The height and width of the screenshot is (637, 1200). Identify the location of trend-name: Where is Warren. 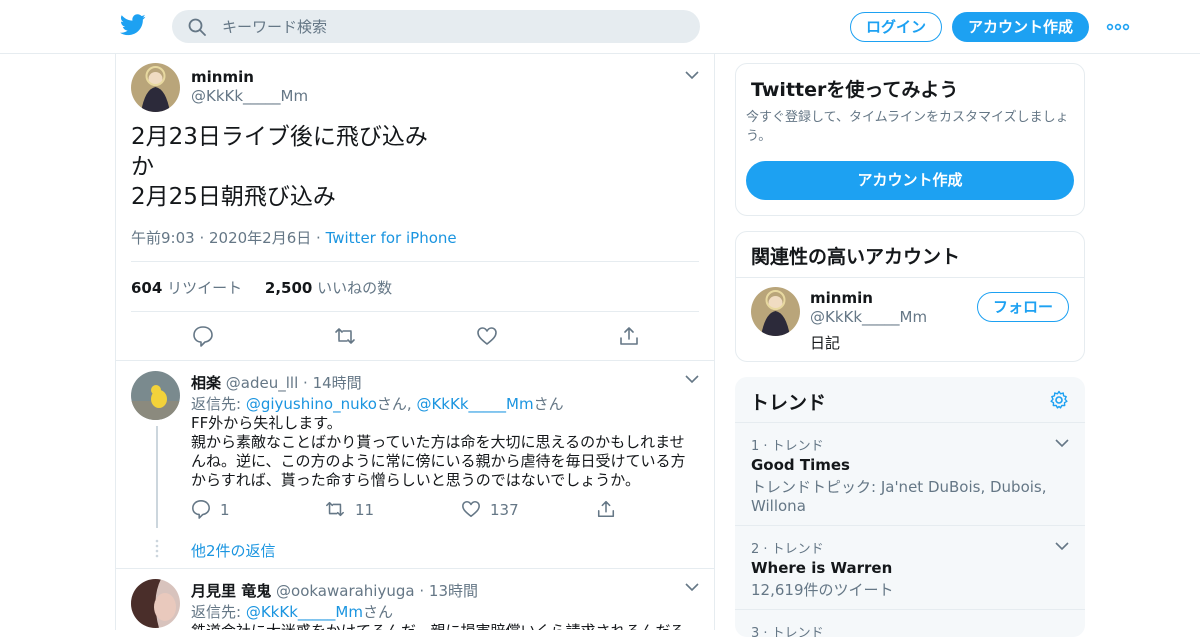
(821, 568).